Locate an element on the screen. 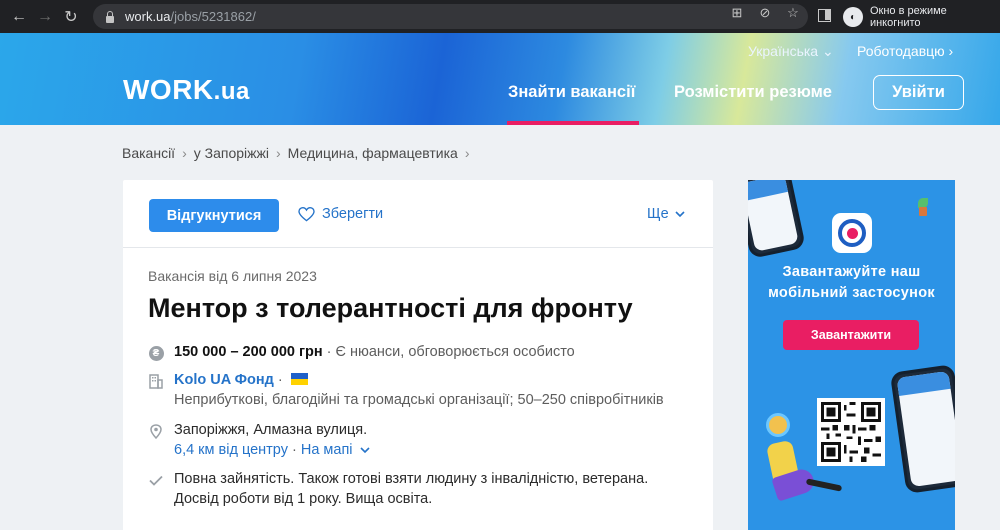 The image size is (1000, 530). nav-post-resume: Розмістити резюме is located at coordinates (753, 92).